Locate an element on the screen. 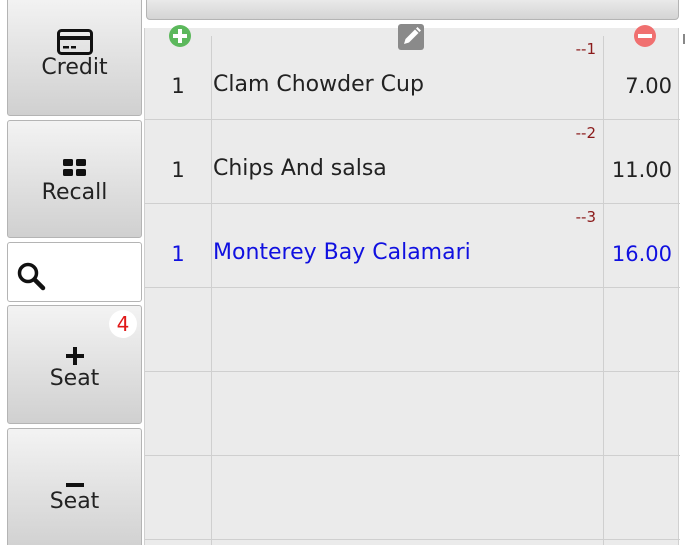 This screenshot has height=545, width=687. recall-label: Recall is located at coordinates (74, 192).